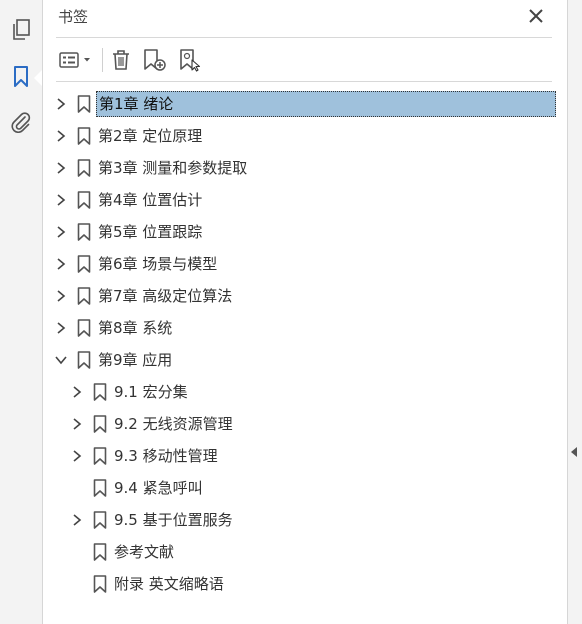 The height and width of the screenshot is (624, 582). What do you see at coordinates (165, 296) in the screenshot?
I see `bookmark-label: 第7章 高级定位算法` at bounding box center [165, 296].